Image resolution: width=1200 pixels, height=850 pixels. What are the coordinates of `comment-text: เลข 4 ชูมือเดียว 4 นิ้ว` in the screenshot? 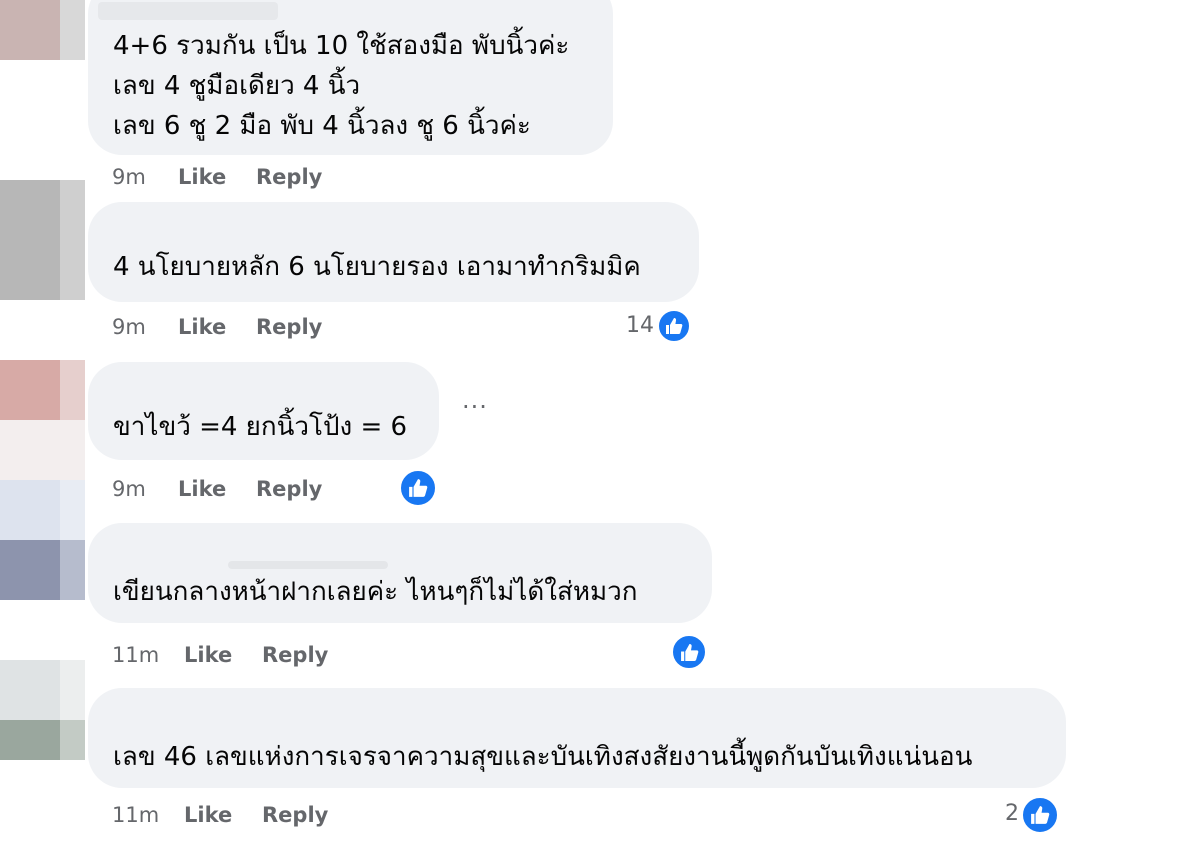 It's located at (237, 86).